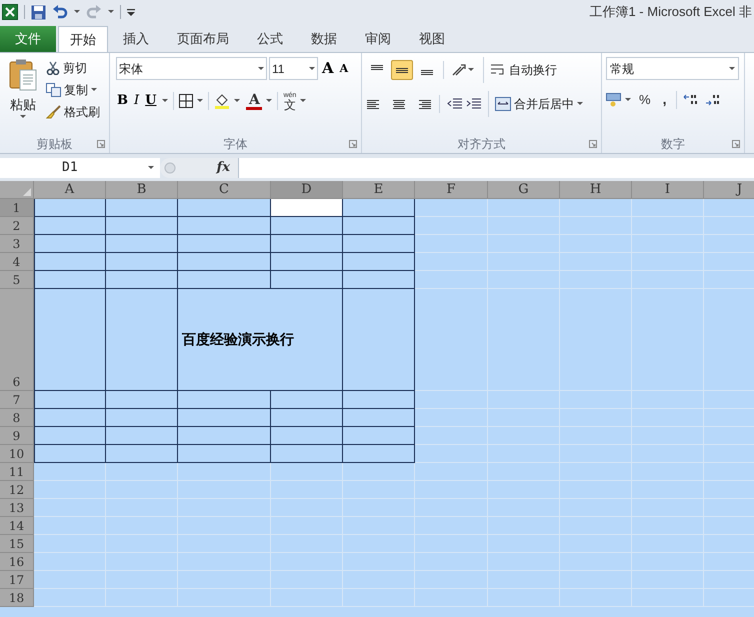  What do you see at coordinates (618, 99) in the screenshot?
I see `currency-button` at bounding box center [618, 99].